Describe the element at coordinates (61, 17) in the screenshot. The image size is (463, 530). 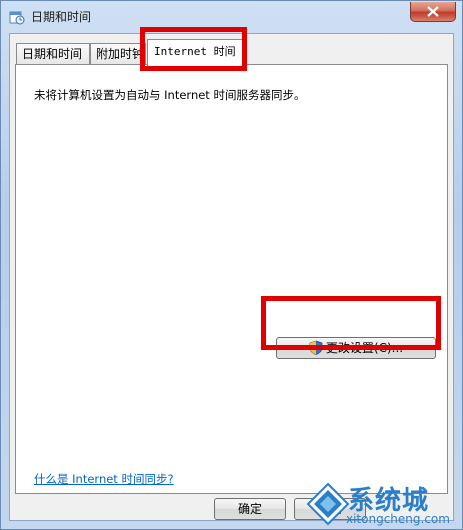
I see `window-title: 日期和时间` at that location.